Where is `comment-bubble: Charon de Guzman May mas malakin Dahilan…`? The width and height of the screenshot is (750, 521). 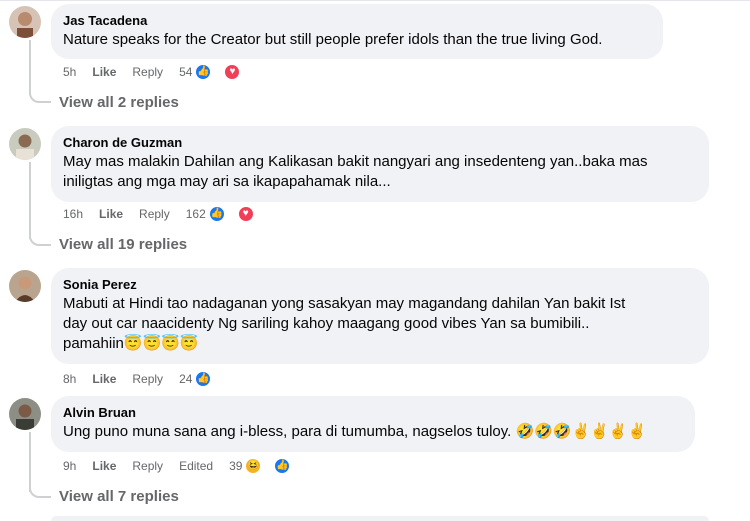 comment-bubble: Charon de Guzman May mas malakin Dahilan… is located at coordinates (380, 164).